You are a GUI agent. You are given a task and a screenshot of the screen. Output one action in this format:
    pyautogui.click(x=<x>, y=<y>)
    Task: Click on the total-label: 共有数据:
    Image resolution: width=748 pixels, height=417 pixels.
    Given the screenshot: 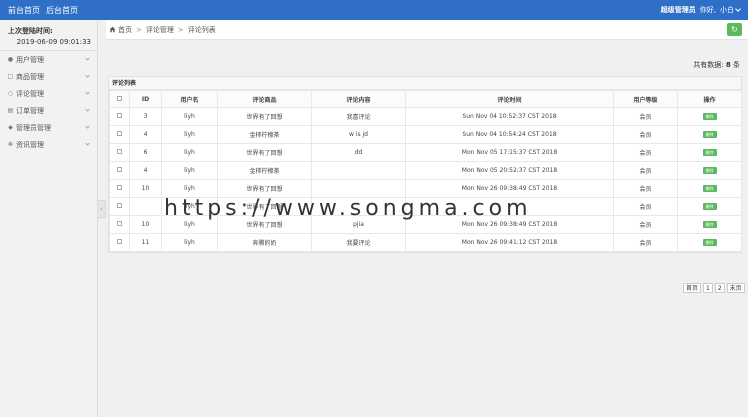 What is the action you would take?
    pyautogui.click(x=708, y=65)
    